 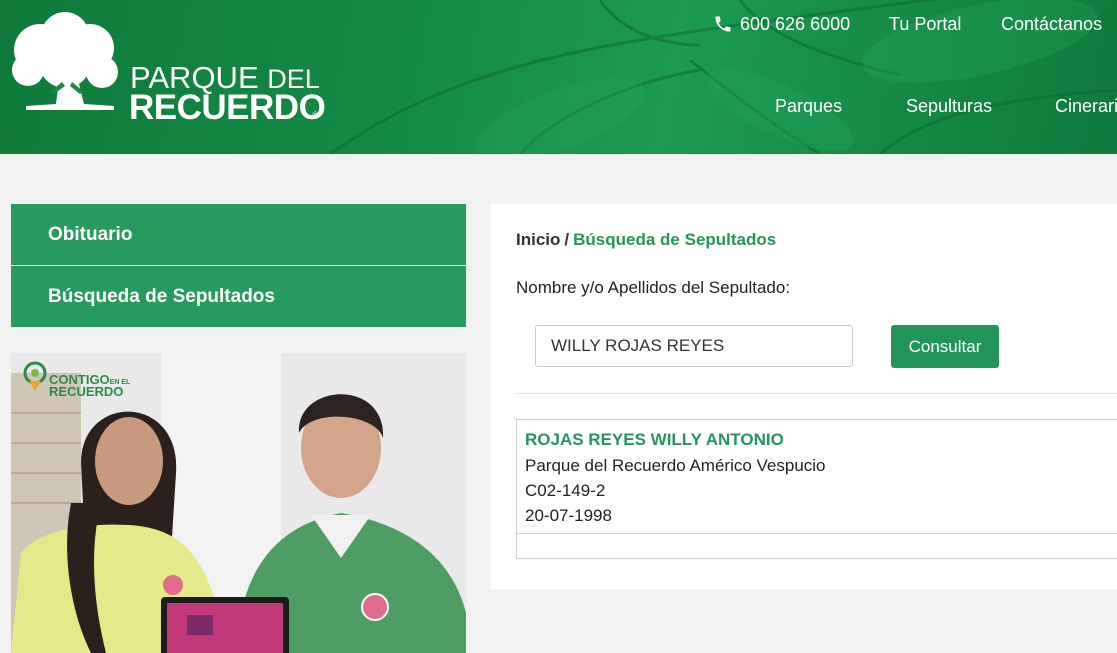 What do you see at coordinates (675, 239) in the screenshot?
I see `breadcrumb-current: Búsqueda de Sepultados` at bounding box center [675, 239].